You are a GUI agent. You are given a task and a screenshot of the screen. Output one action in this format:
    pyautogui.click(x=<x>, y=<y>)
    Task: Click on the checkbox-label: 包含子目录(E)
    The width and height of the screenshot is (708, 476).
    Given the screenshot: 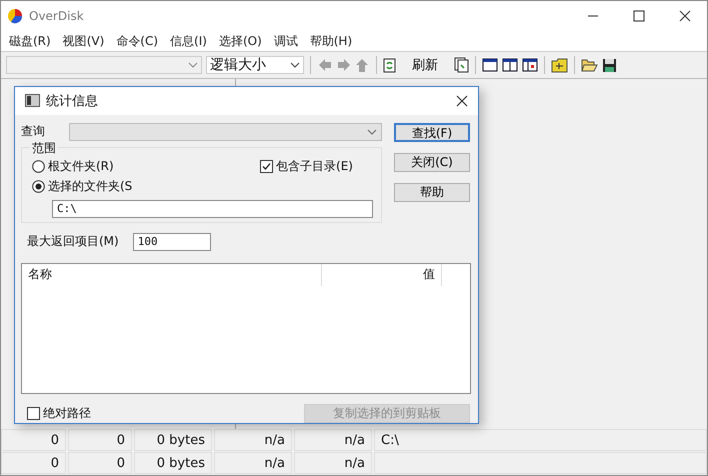 What is the action you would take?
    pyautogui.click(x=314, y=166)
    